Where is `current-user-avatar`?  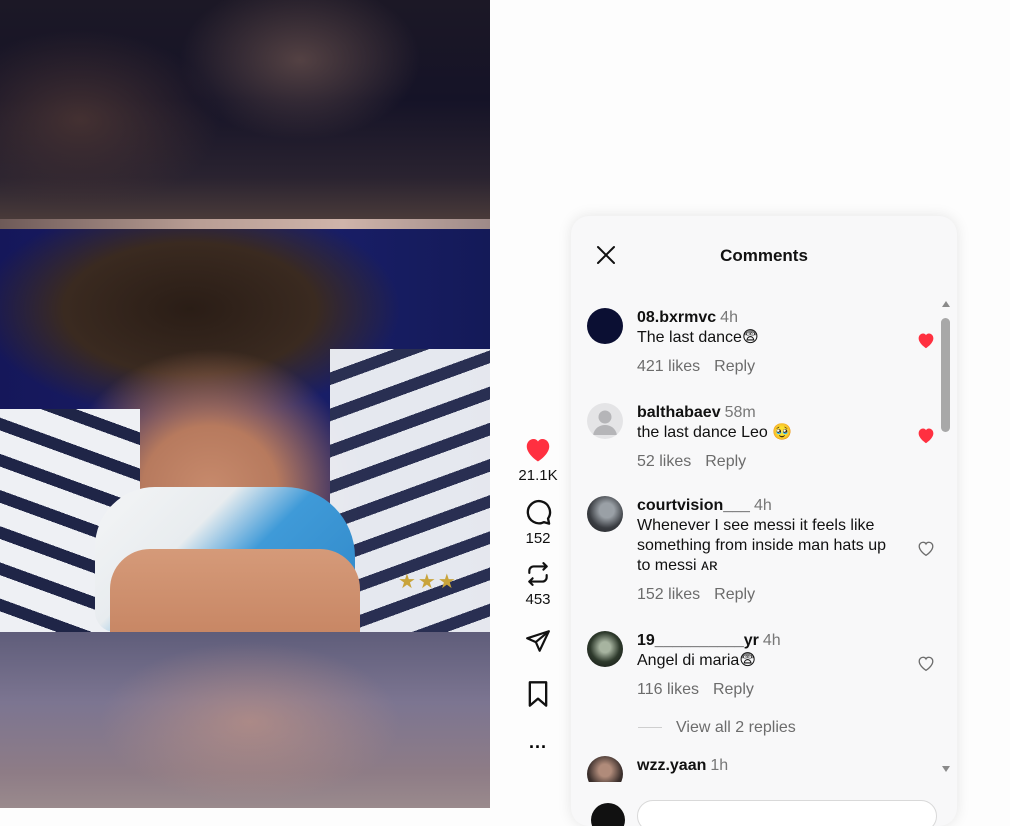 current-user-avatar is located at coordinates (608, 814).